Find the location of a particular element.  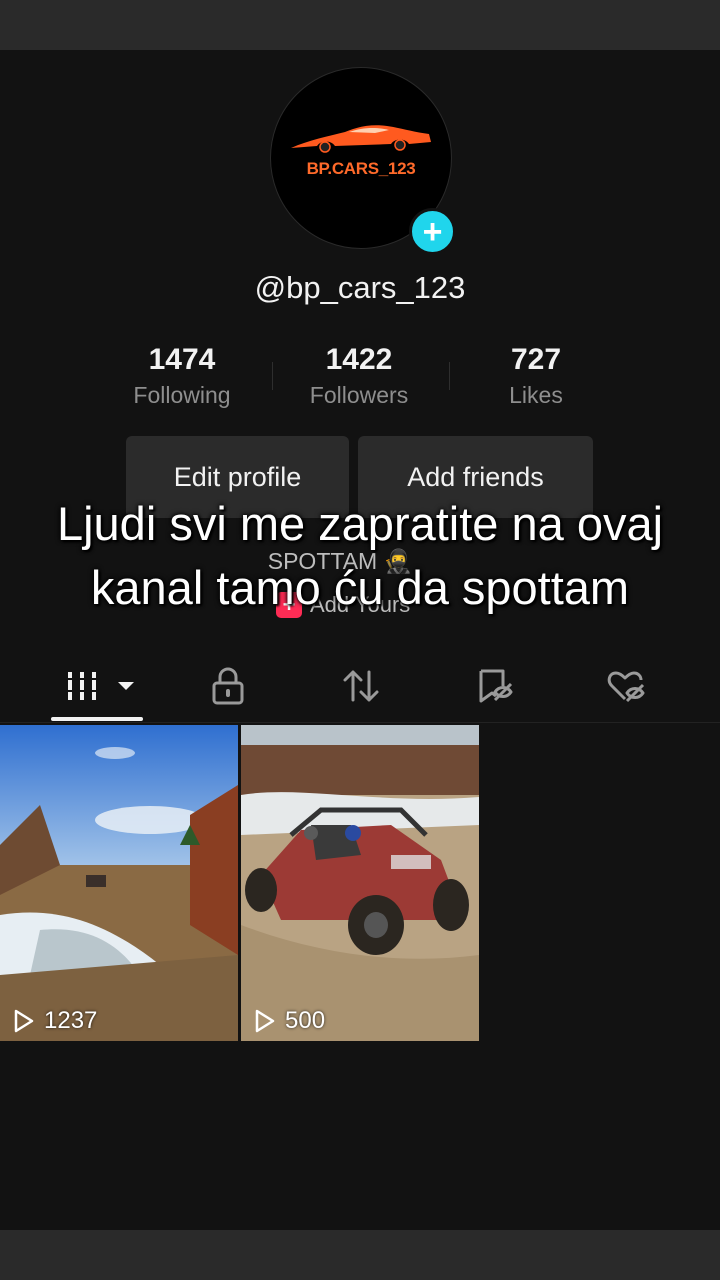

view-count-label: 1237 is located at coordinates (71, 1020).